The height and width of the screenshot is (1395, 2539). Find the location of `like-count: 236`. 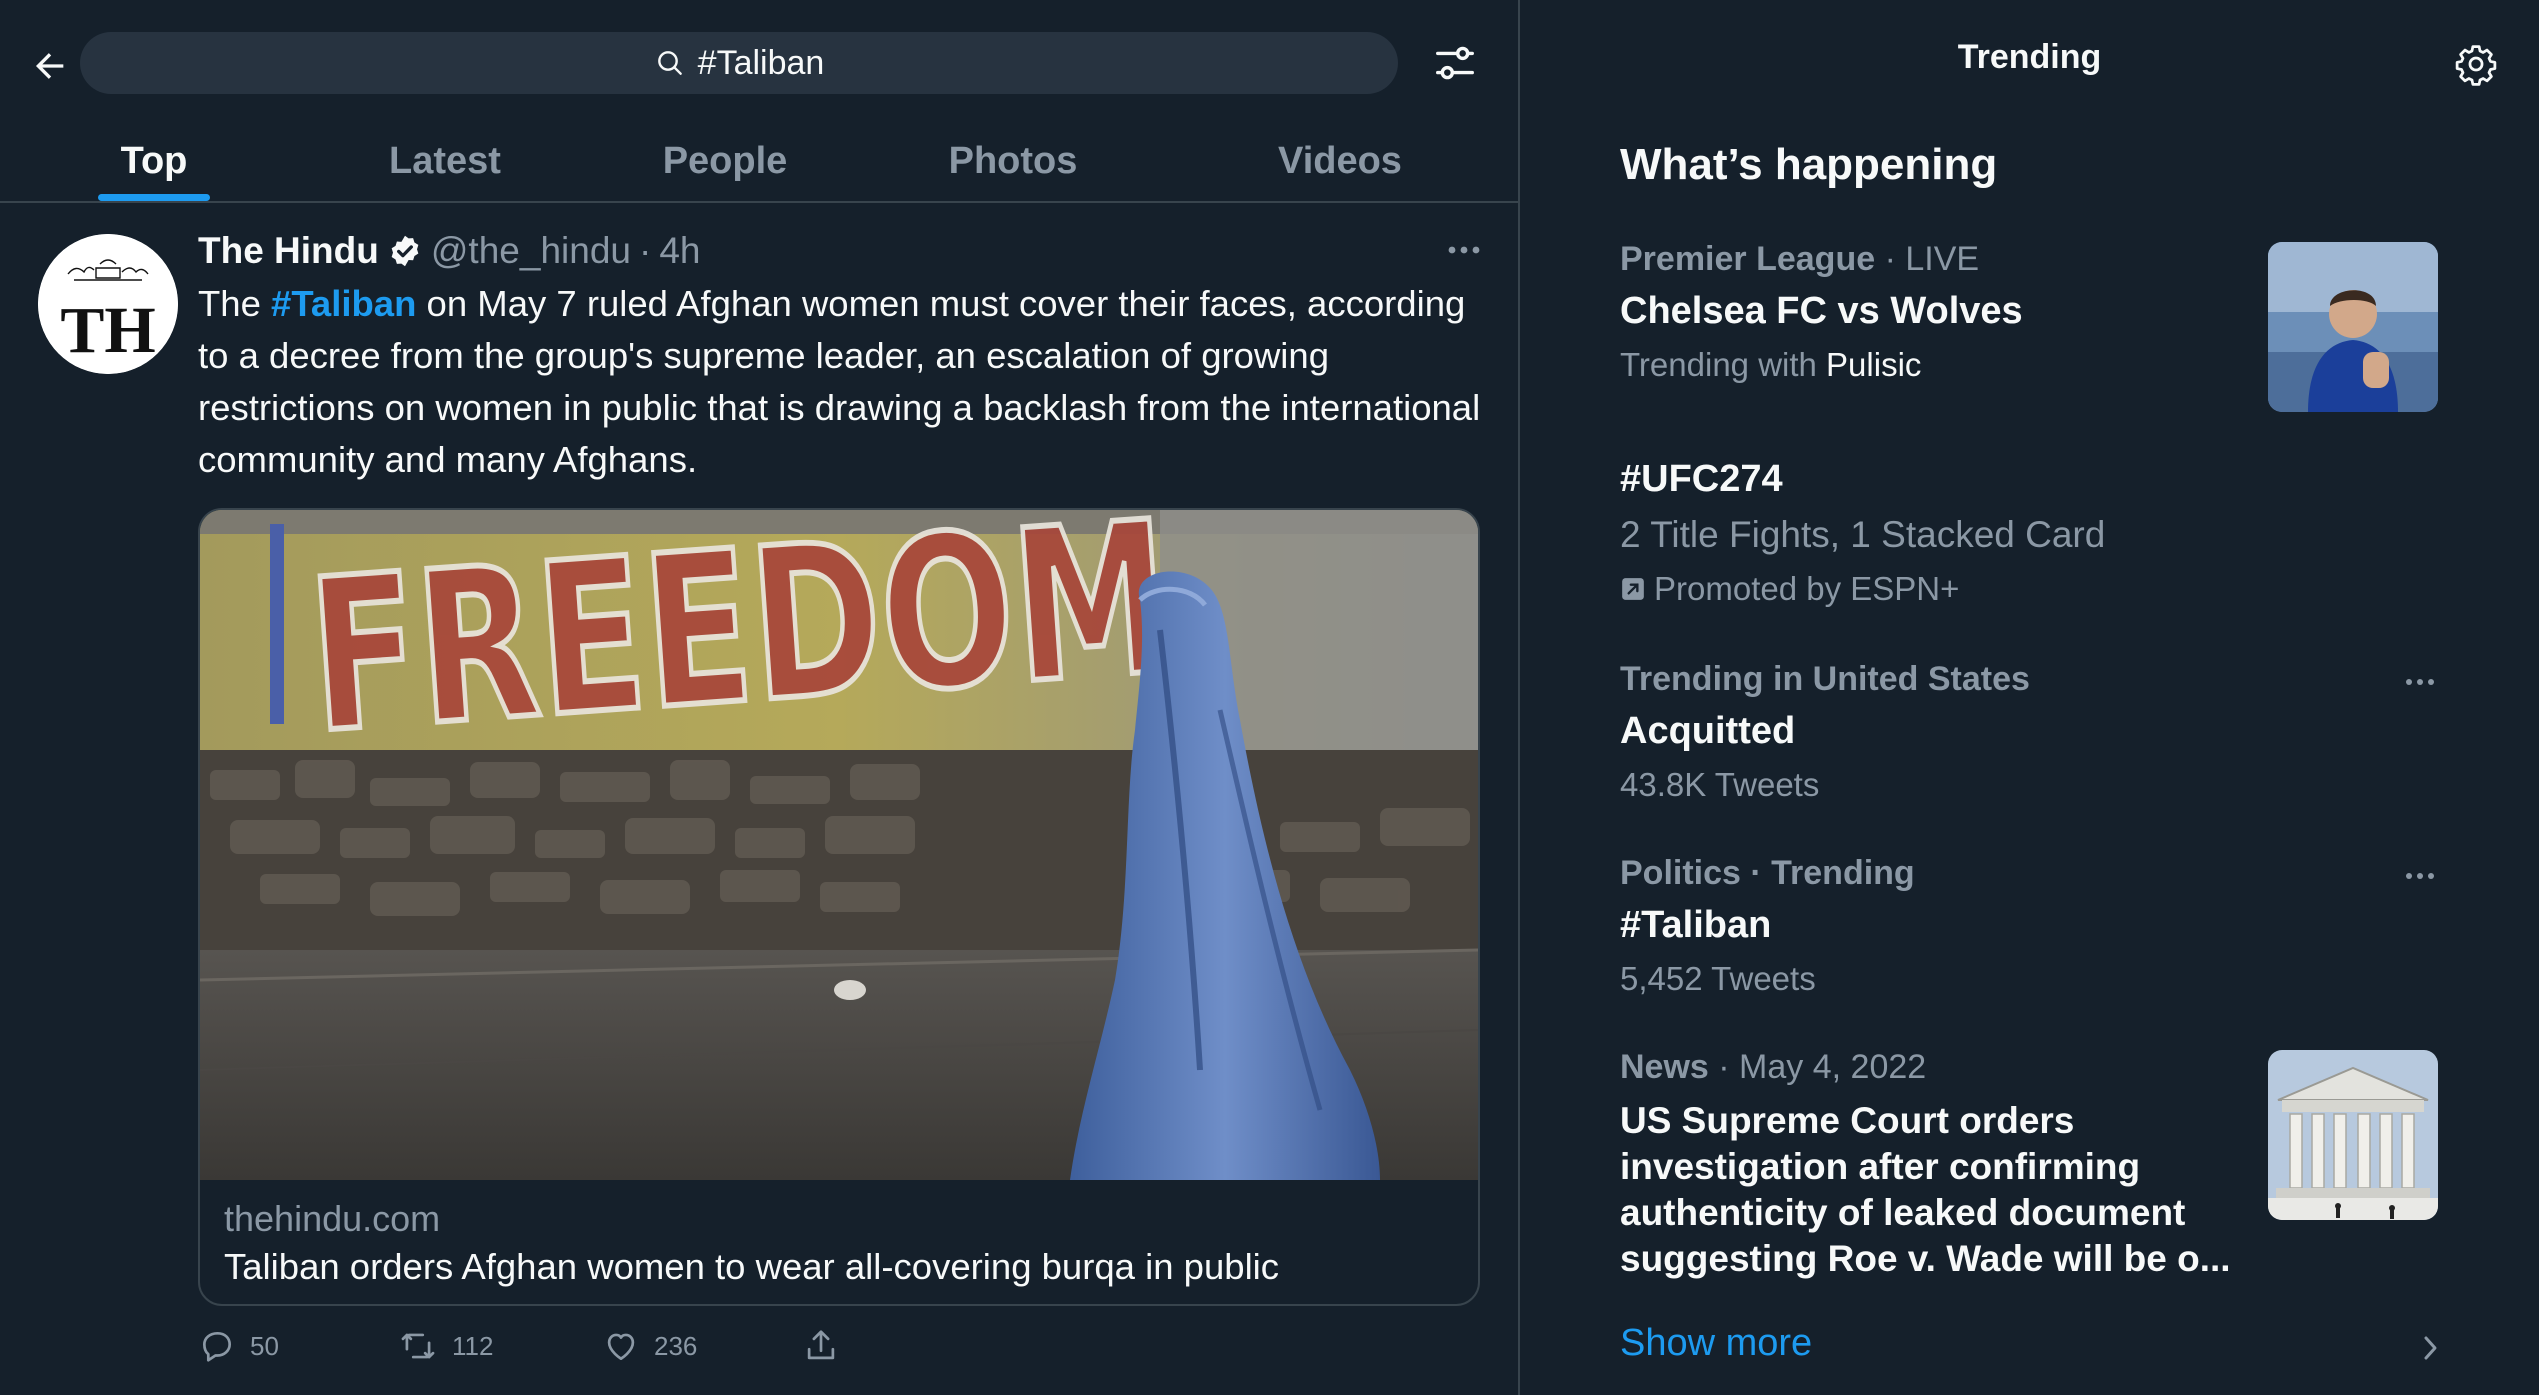

like-count: 236 is located at coordinates (676, 1345).